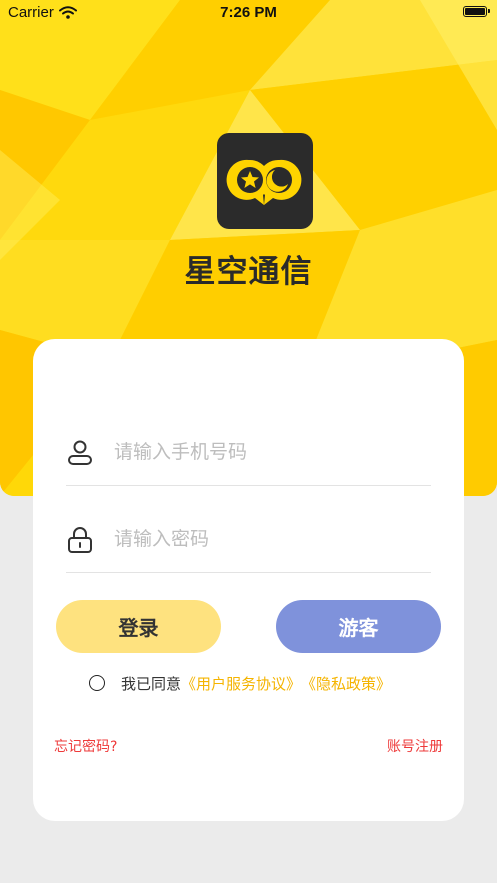  I want to click on radio-unchecked-icon, so click(97, 683).